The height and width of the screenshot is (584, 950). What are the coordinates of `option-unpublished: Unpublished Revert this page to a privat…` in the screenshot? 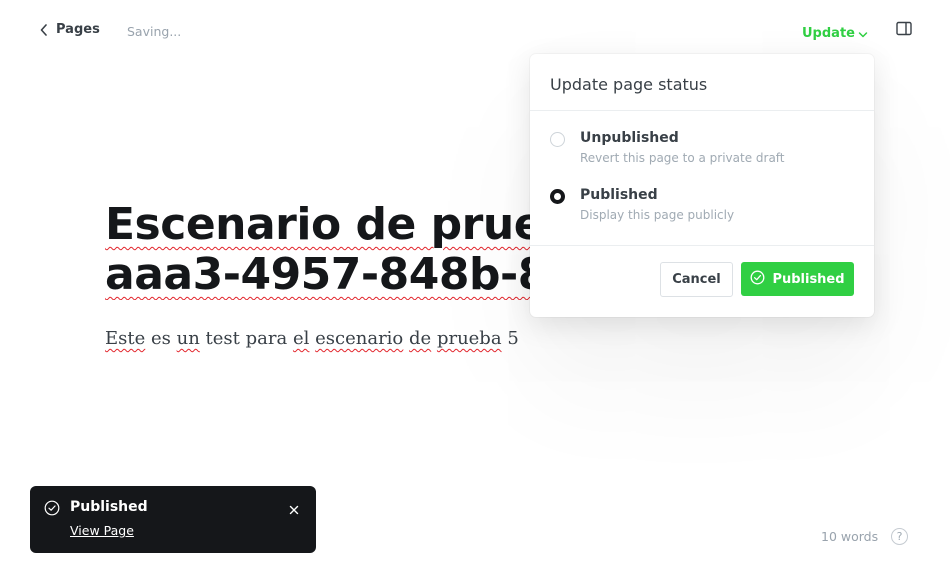 It's located at (700, 150).